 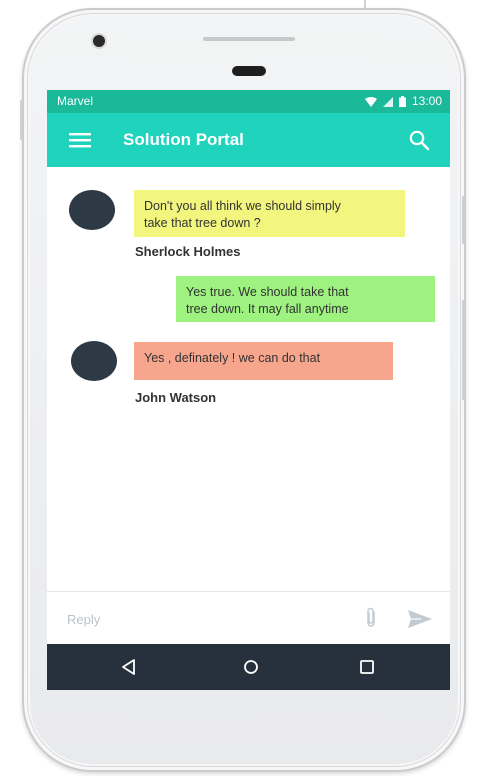 I want to click on android-nav-bar, so click(x=248, y=667).